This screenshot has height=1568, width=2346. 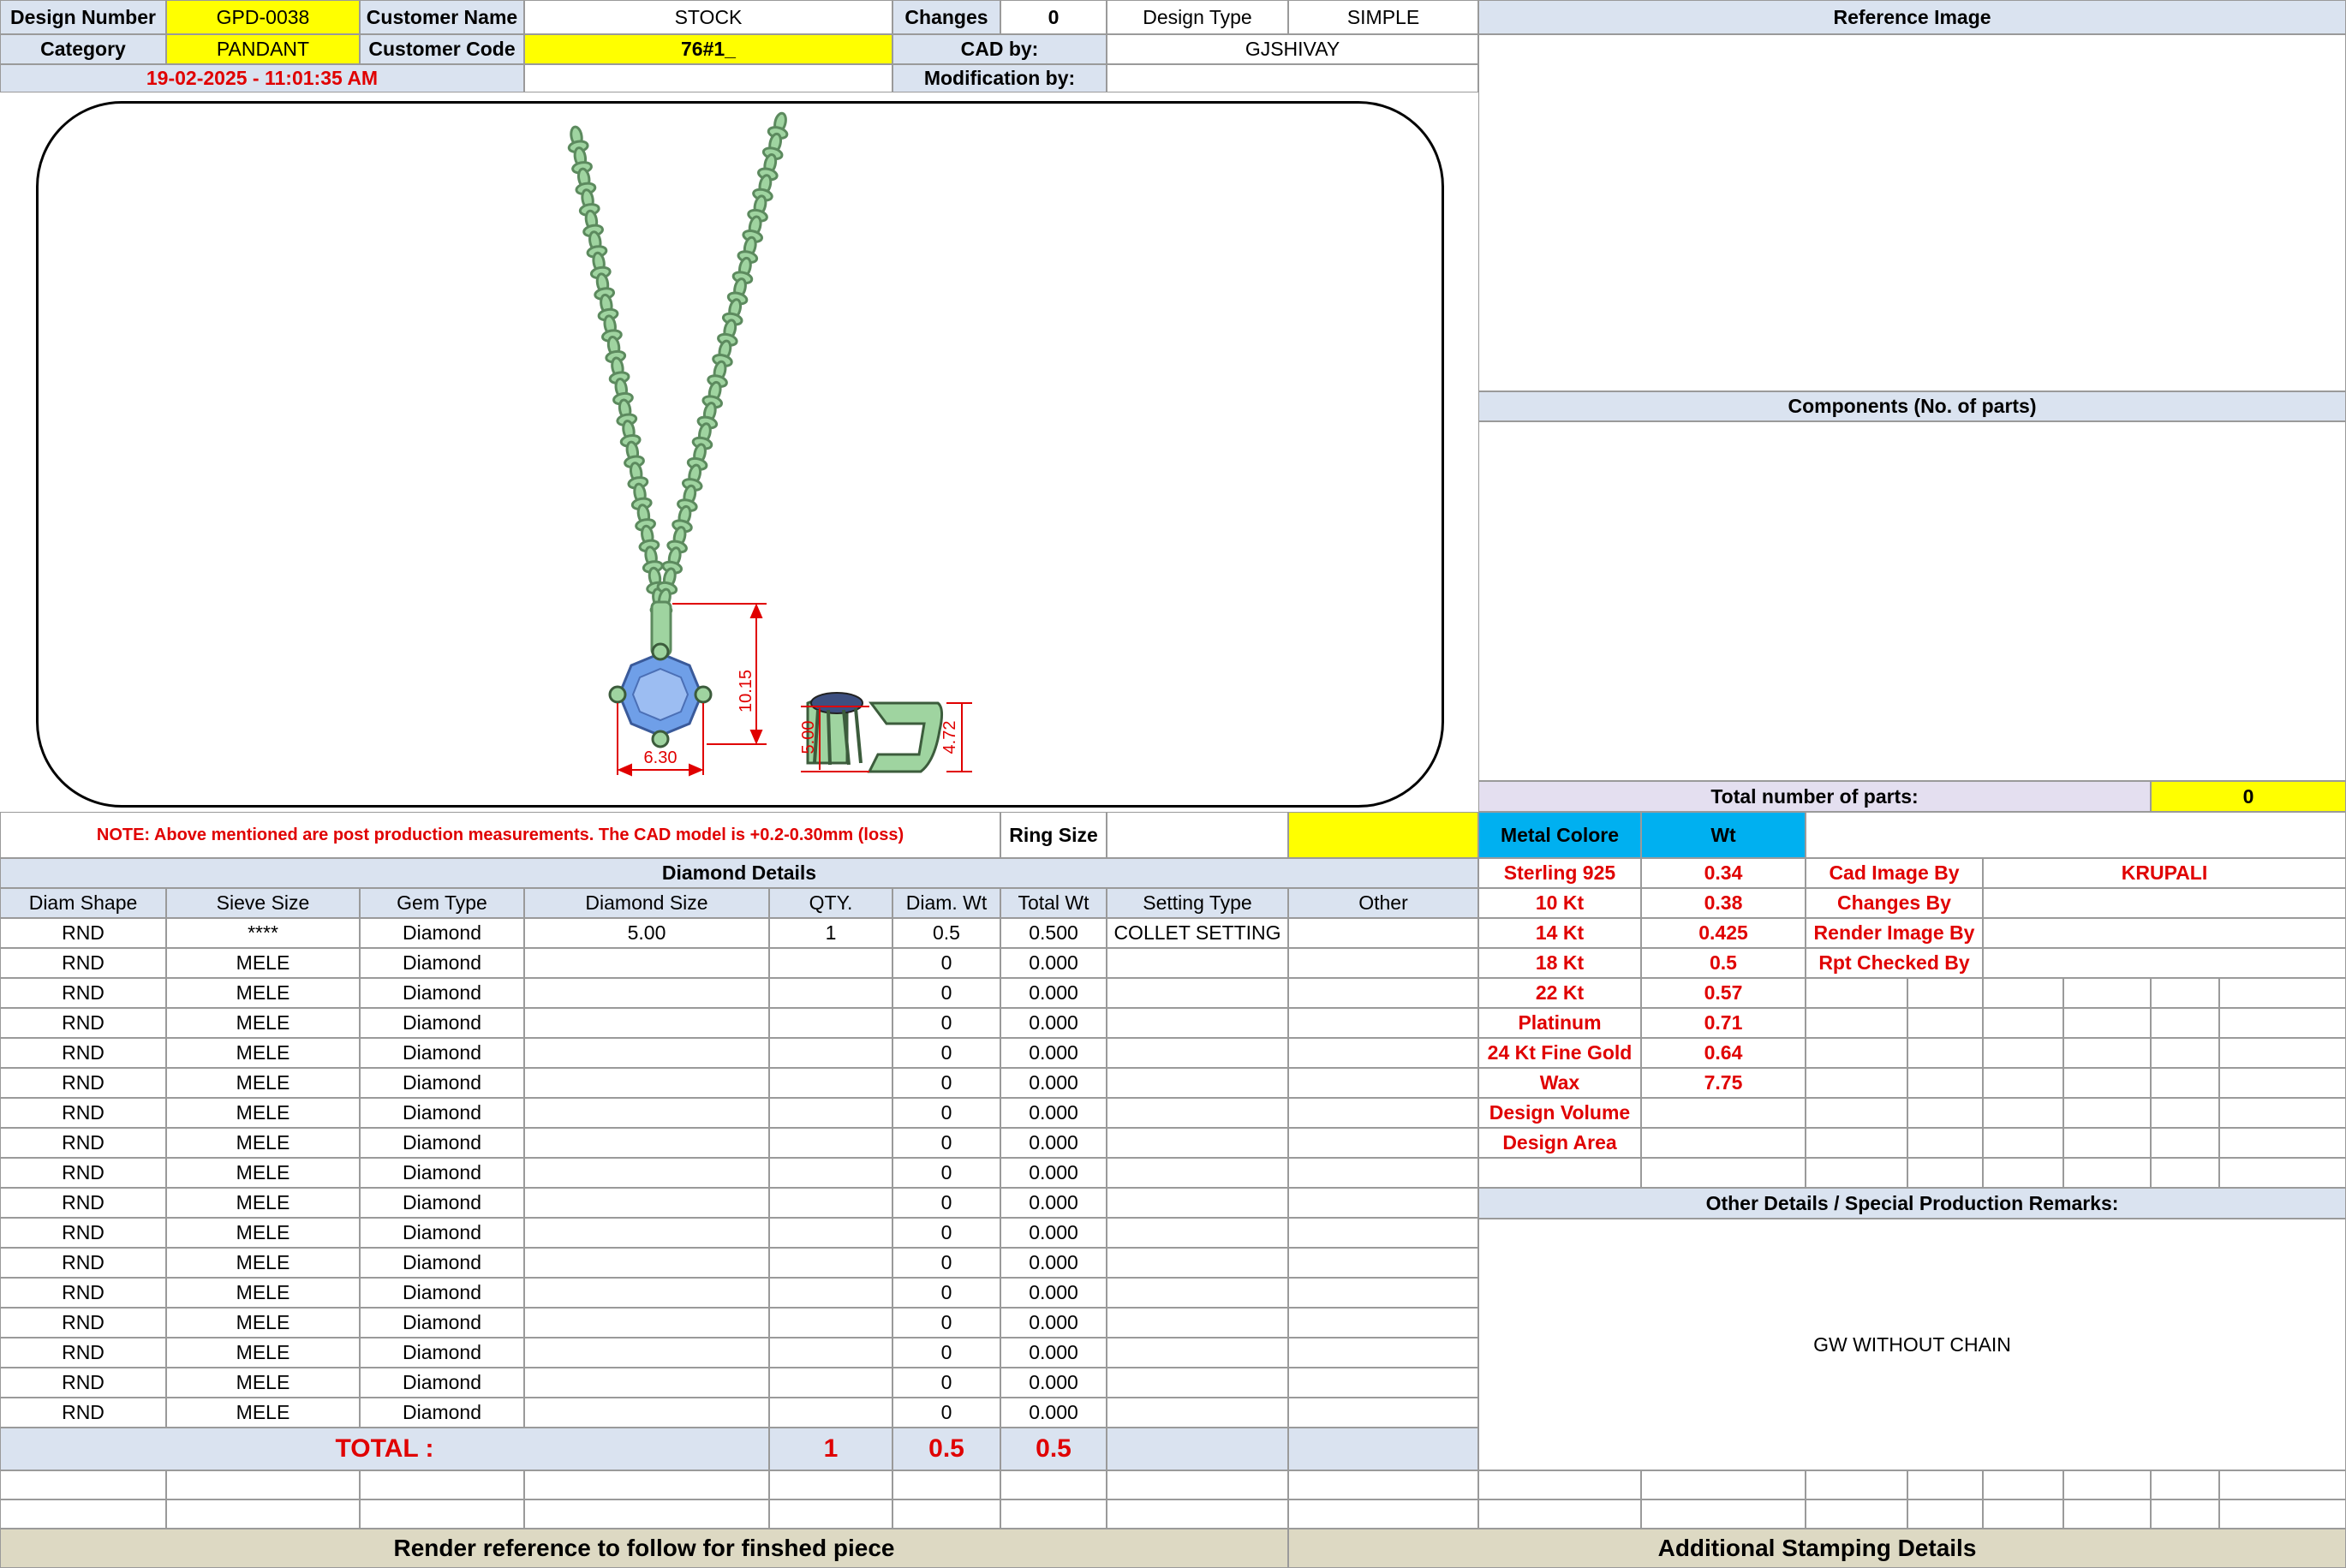 I want to click on ring-size-highlight, so click(x=1383, y=835).